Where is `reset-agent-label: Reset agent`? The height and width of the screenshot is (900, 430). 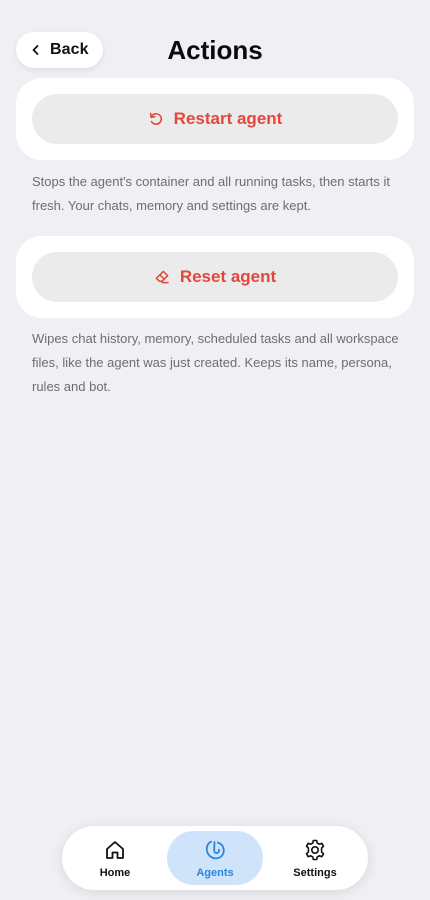
reset-agent-label: Reset agent is located at coordinates (228, 276).